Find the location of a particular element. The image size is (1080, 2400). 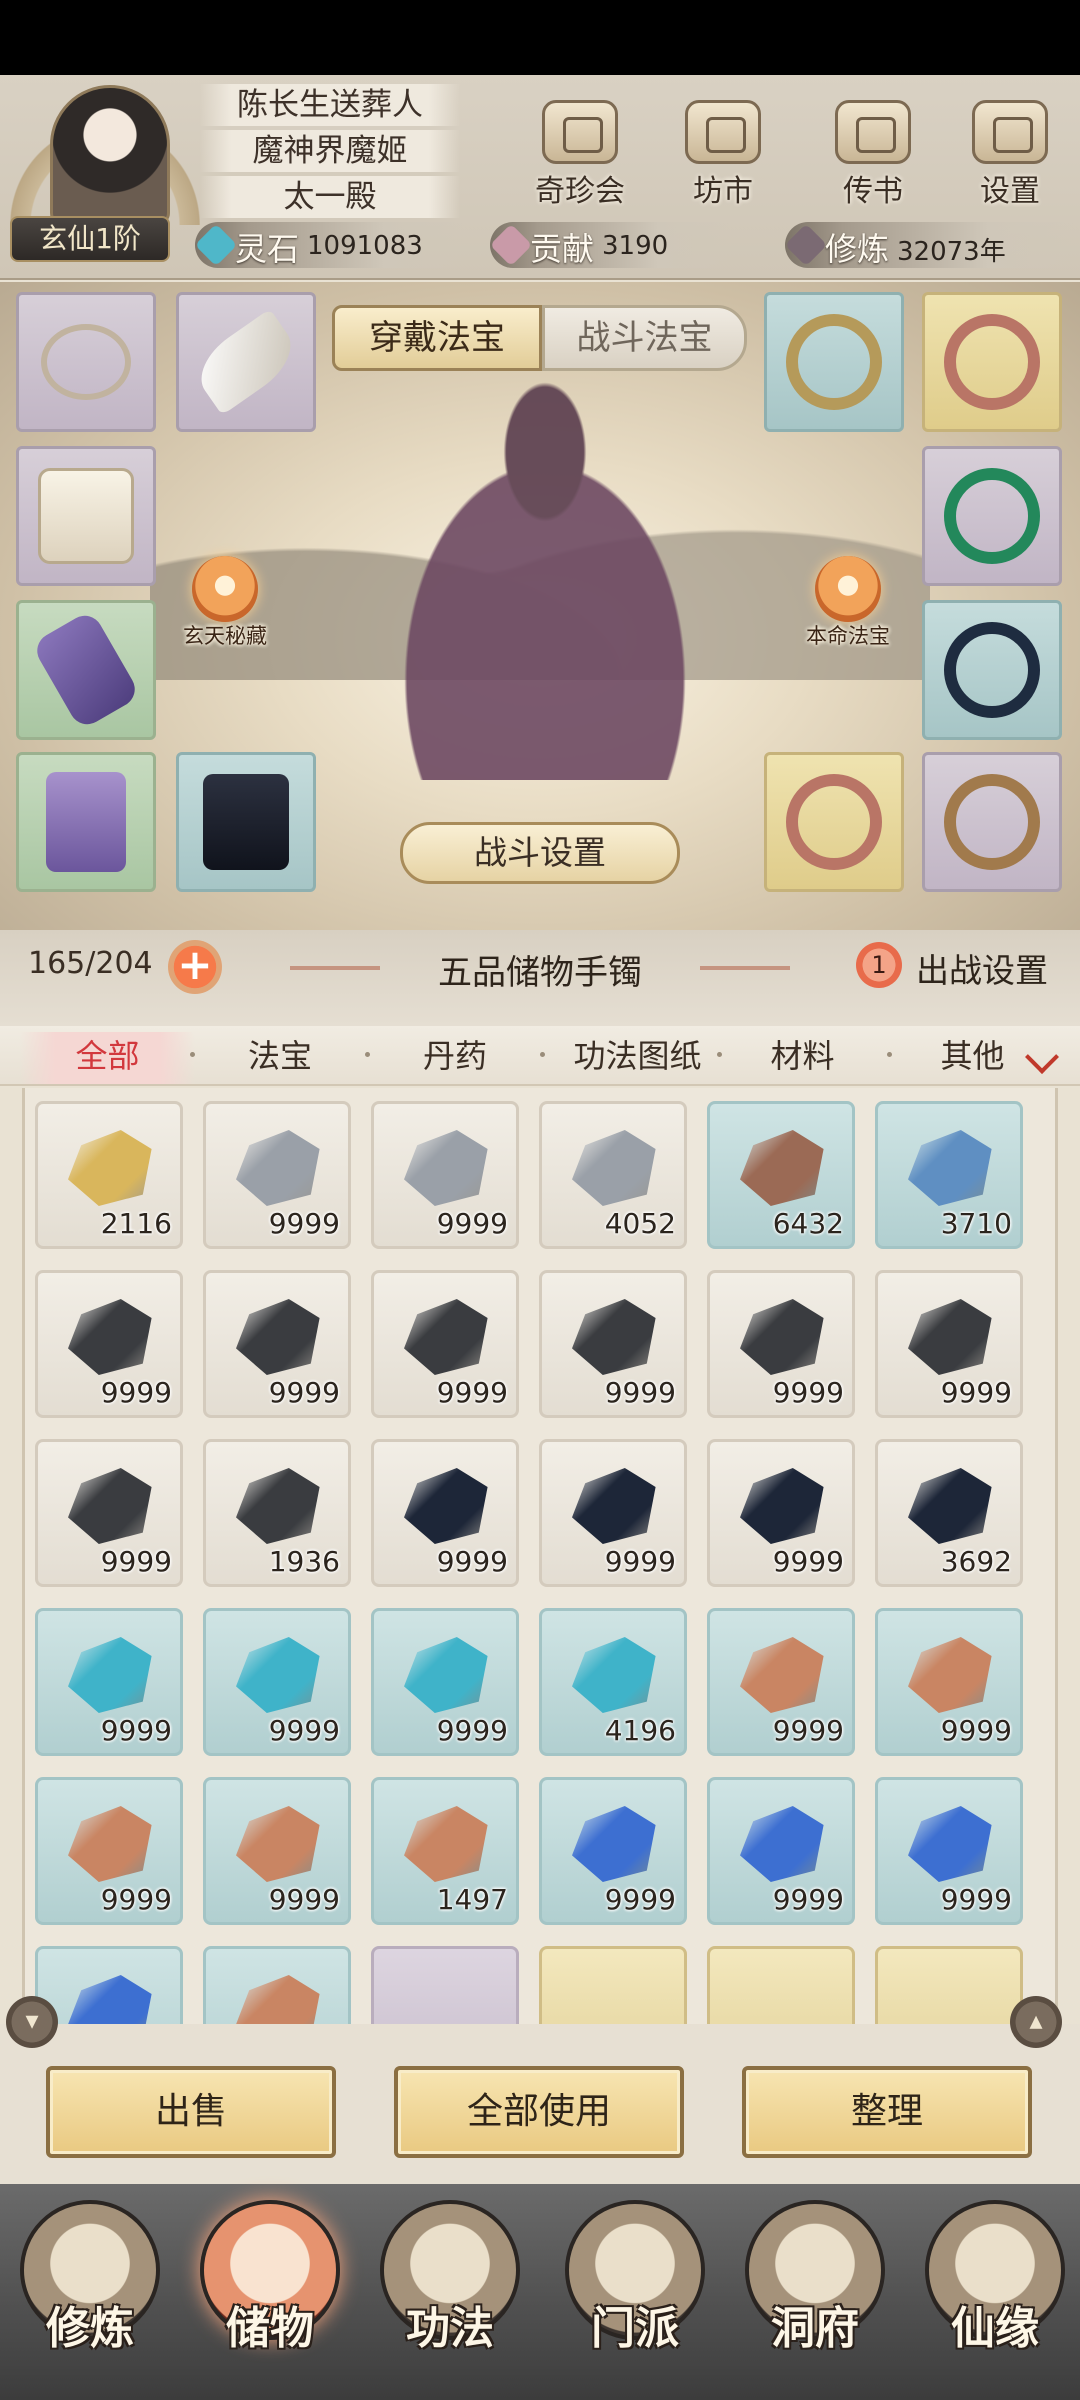

natal-treasure-button: 本命法宝 is located at coordinates (848, 603).